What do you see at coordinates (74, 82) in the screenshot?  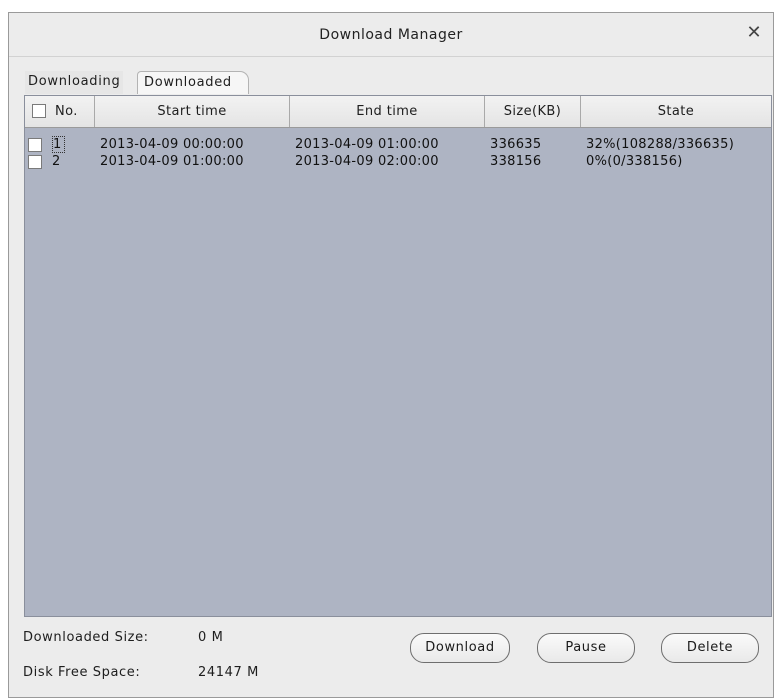 I see `tab-downloading: Downloading` at bounding box center [74, 82].